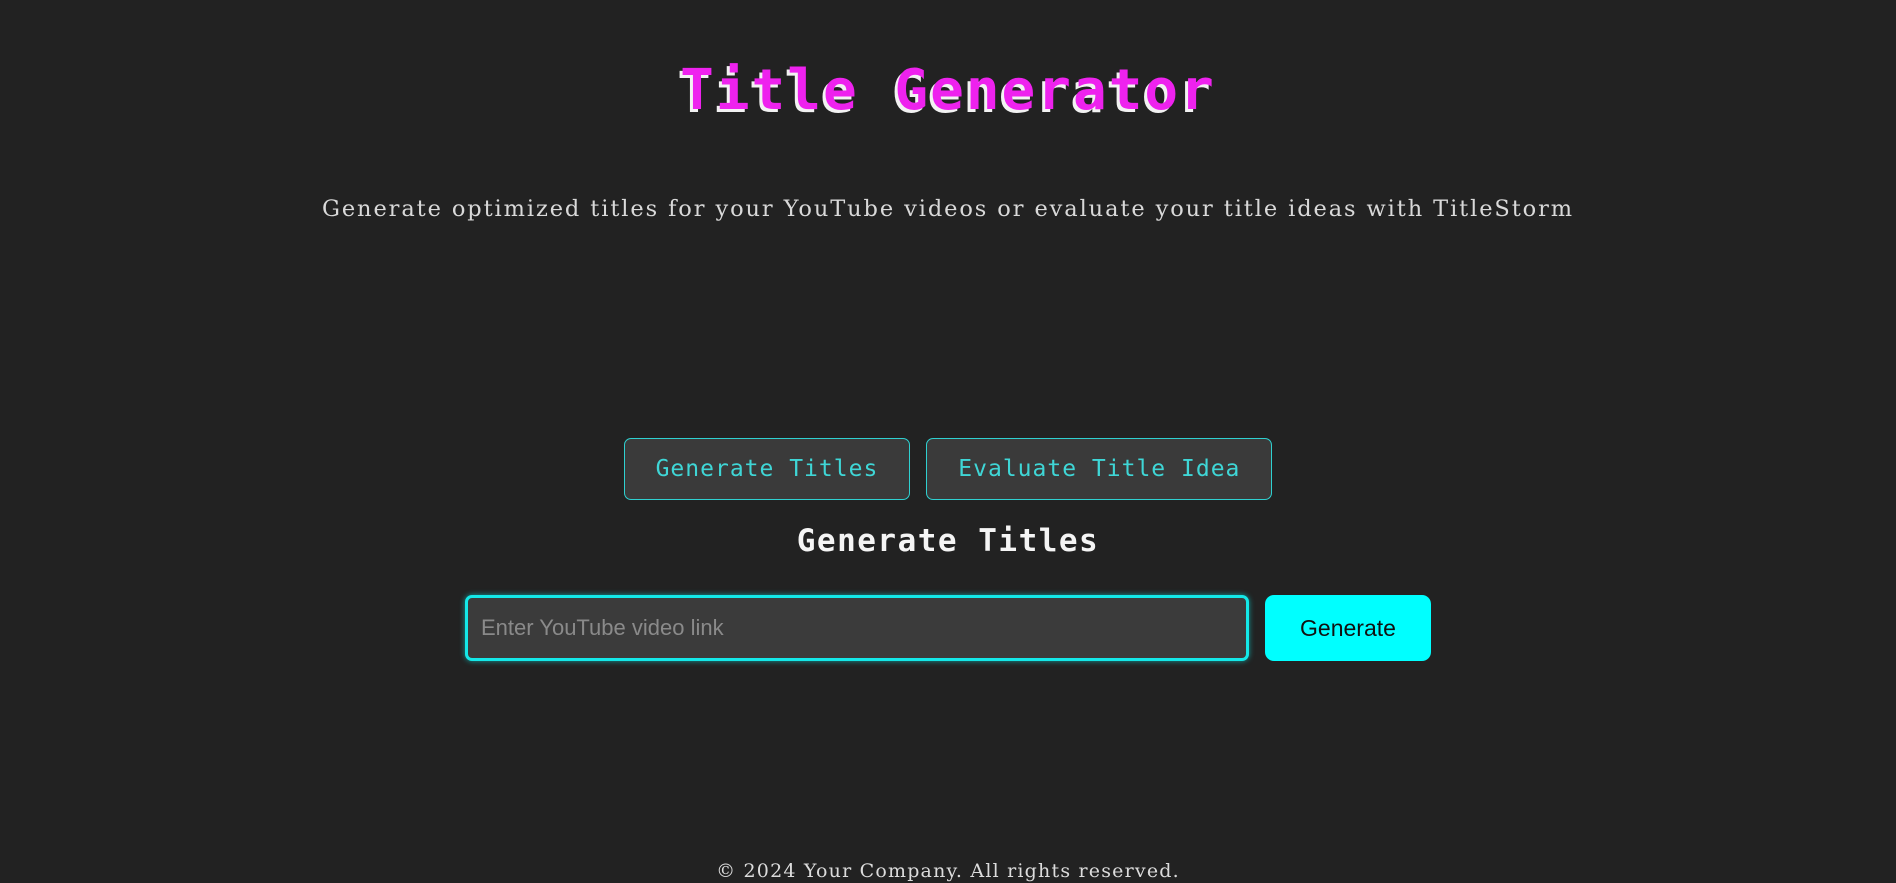 Image resolution: width=1896 pixels, height=883 pixels. Describe the element at coordinates (948, 541) in the screenshot. I see `section-heading: Generate Titles` at that location.